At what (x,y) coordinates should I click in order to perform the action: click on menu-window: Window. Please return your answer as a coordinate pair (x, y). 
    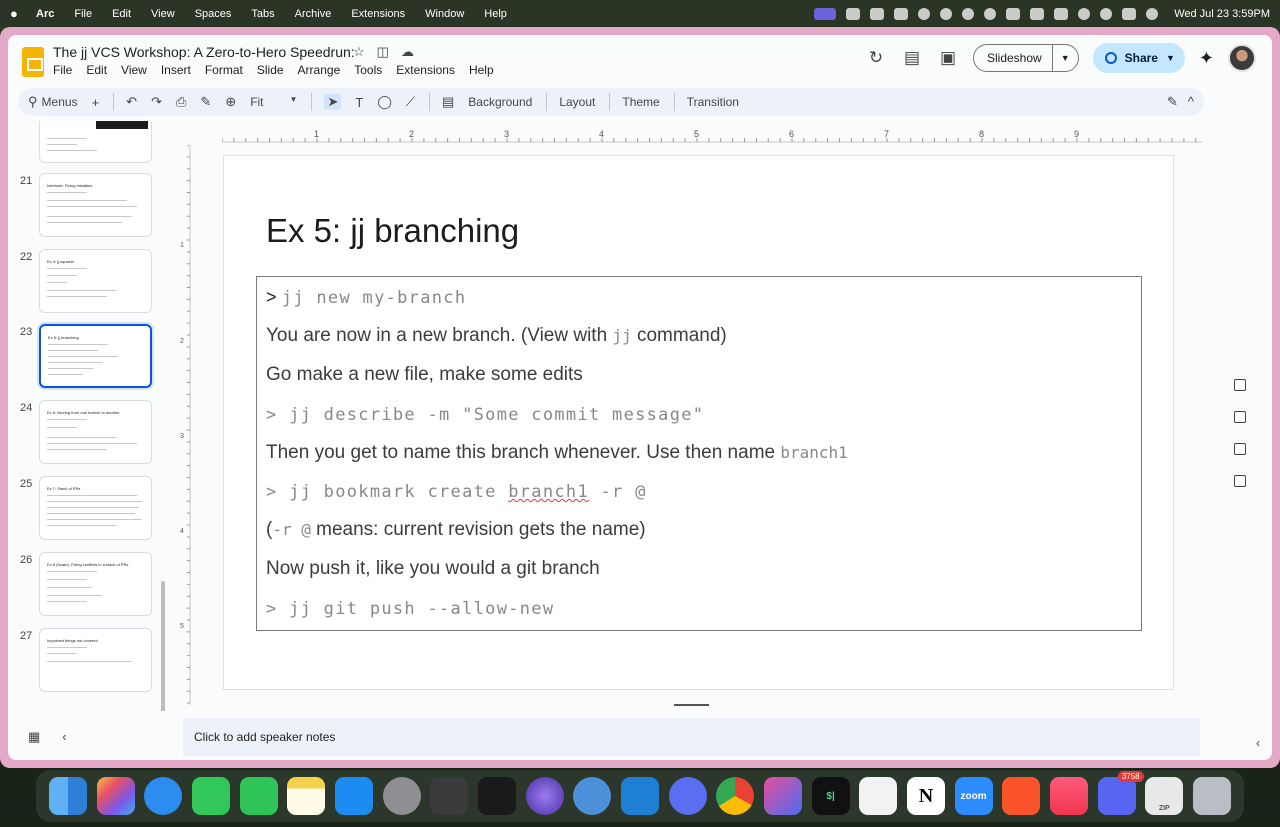
    Looking at the image, I should click on (444, 14).